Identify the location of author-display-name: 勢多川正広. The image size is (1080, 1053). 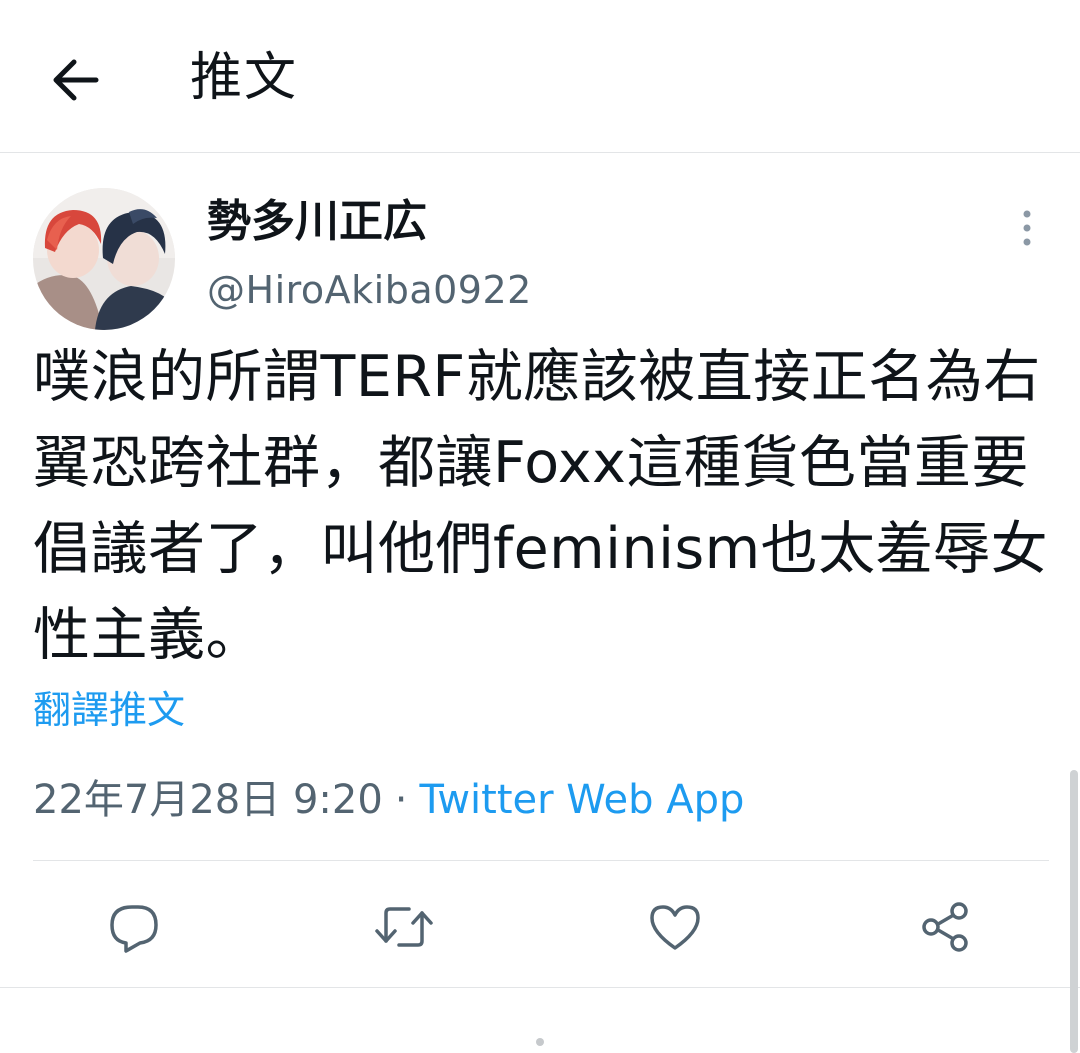
(317, 222).